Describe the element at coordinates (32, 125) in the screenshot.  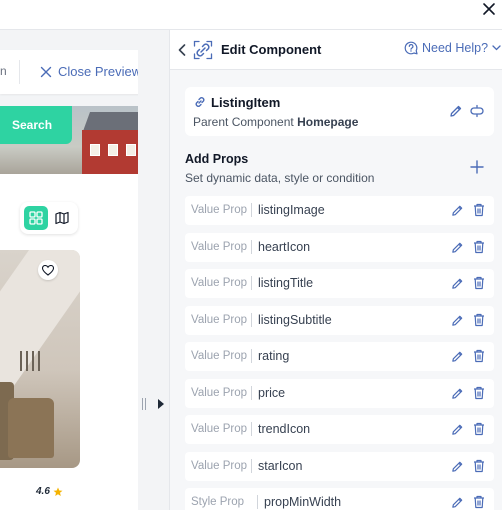
I see `search-button-label: Search` at that location.